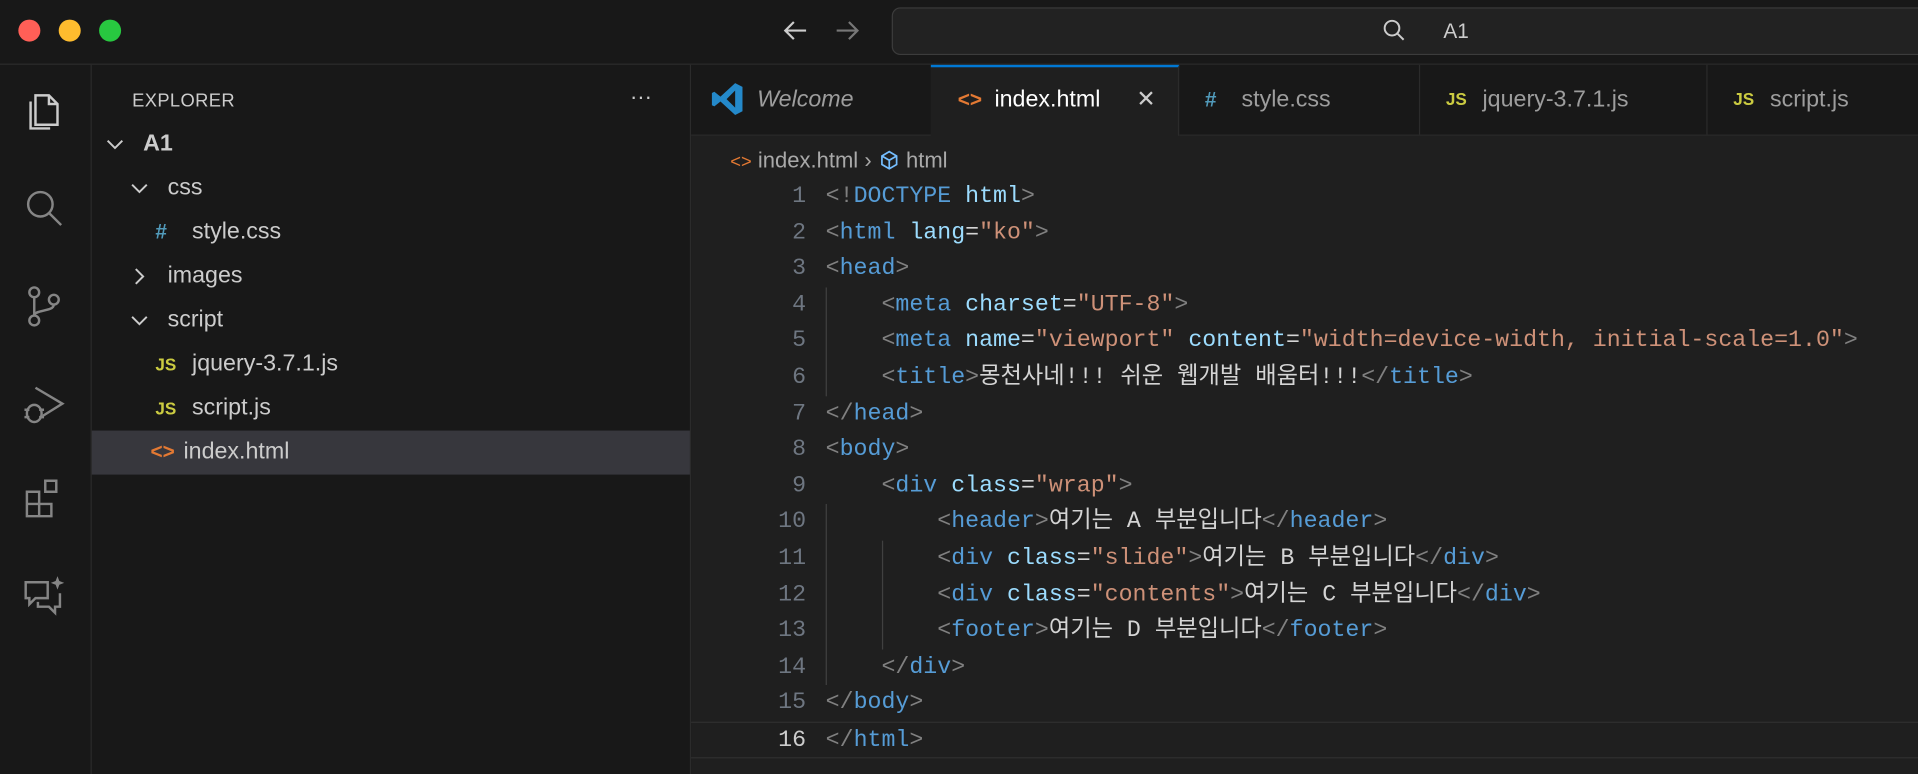  What do you see at coordinates (795, 30) in the screenshot?
I see `back-arrow-icon` at bounding box center [795, 30].